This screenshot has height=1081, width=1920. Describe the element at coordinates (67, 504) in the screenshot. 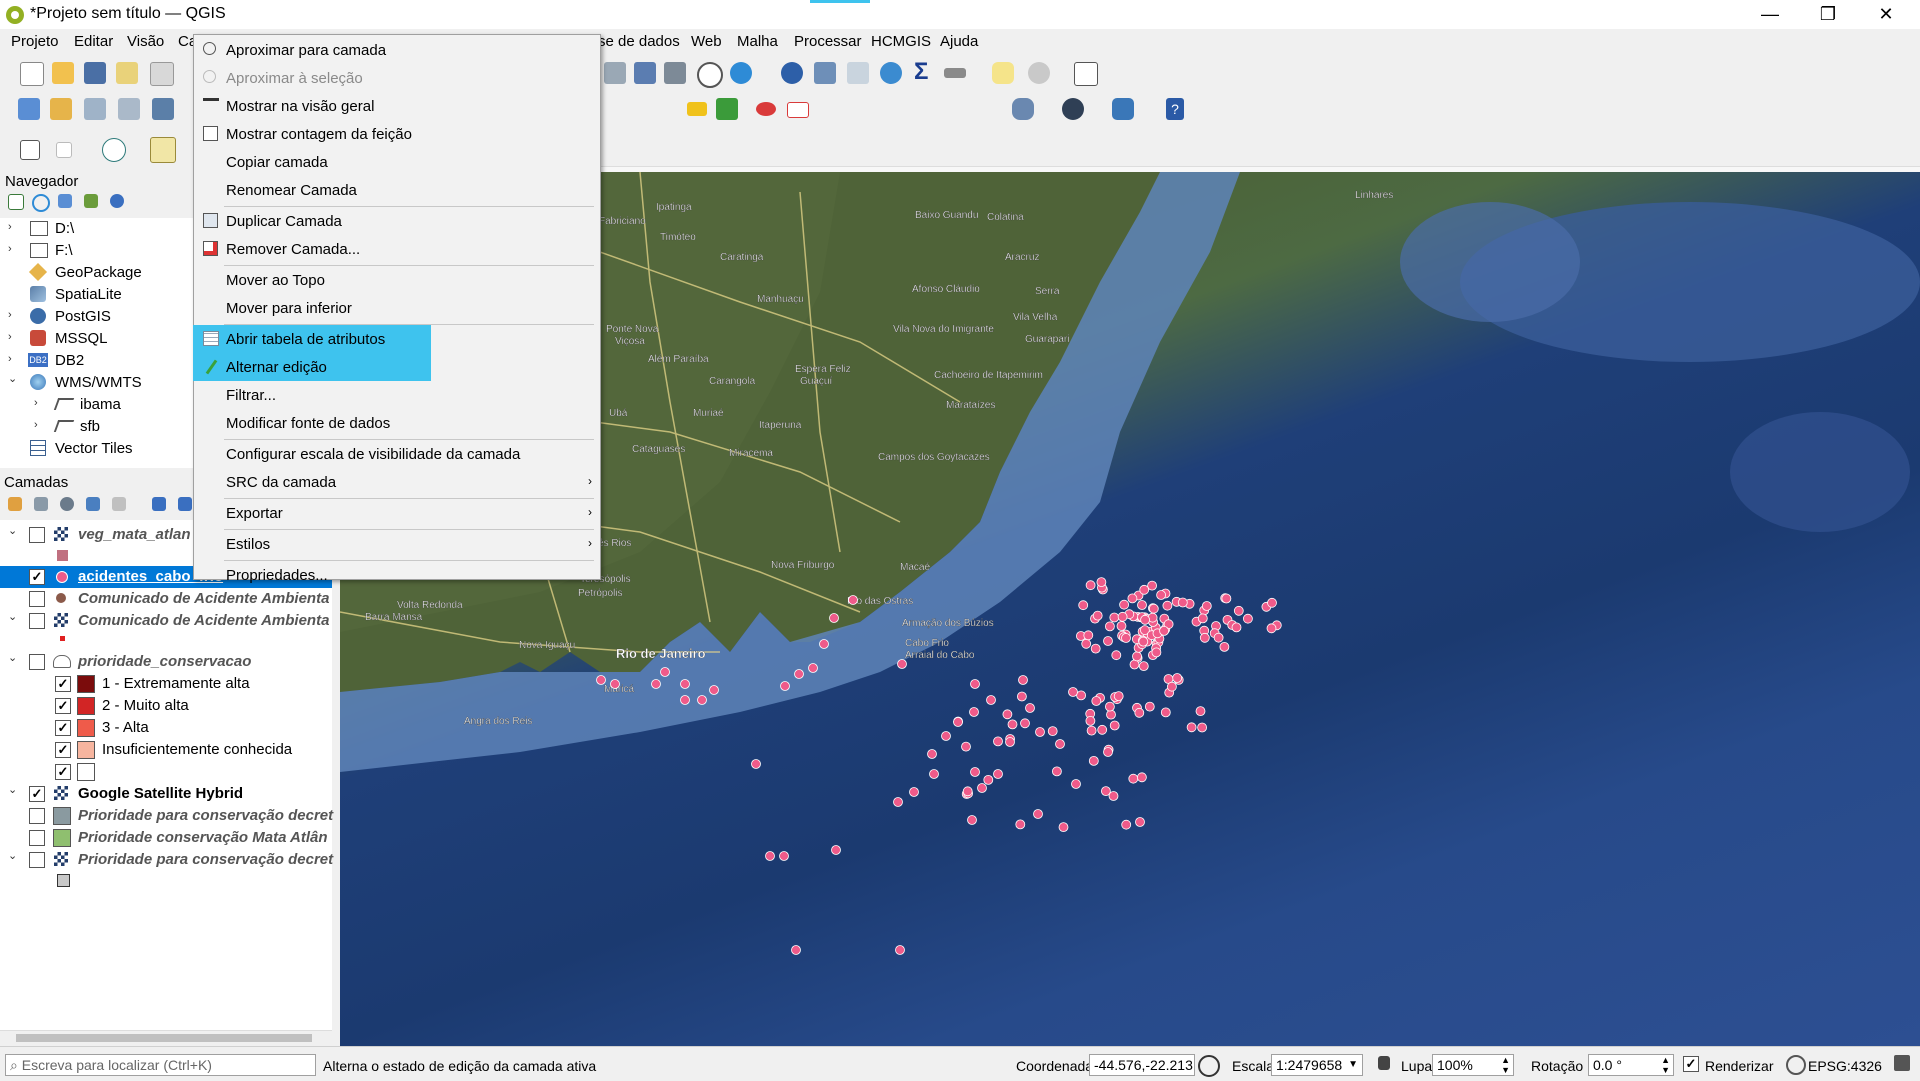

I see `manage-map-themes-icon` at that location.